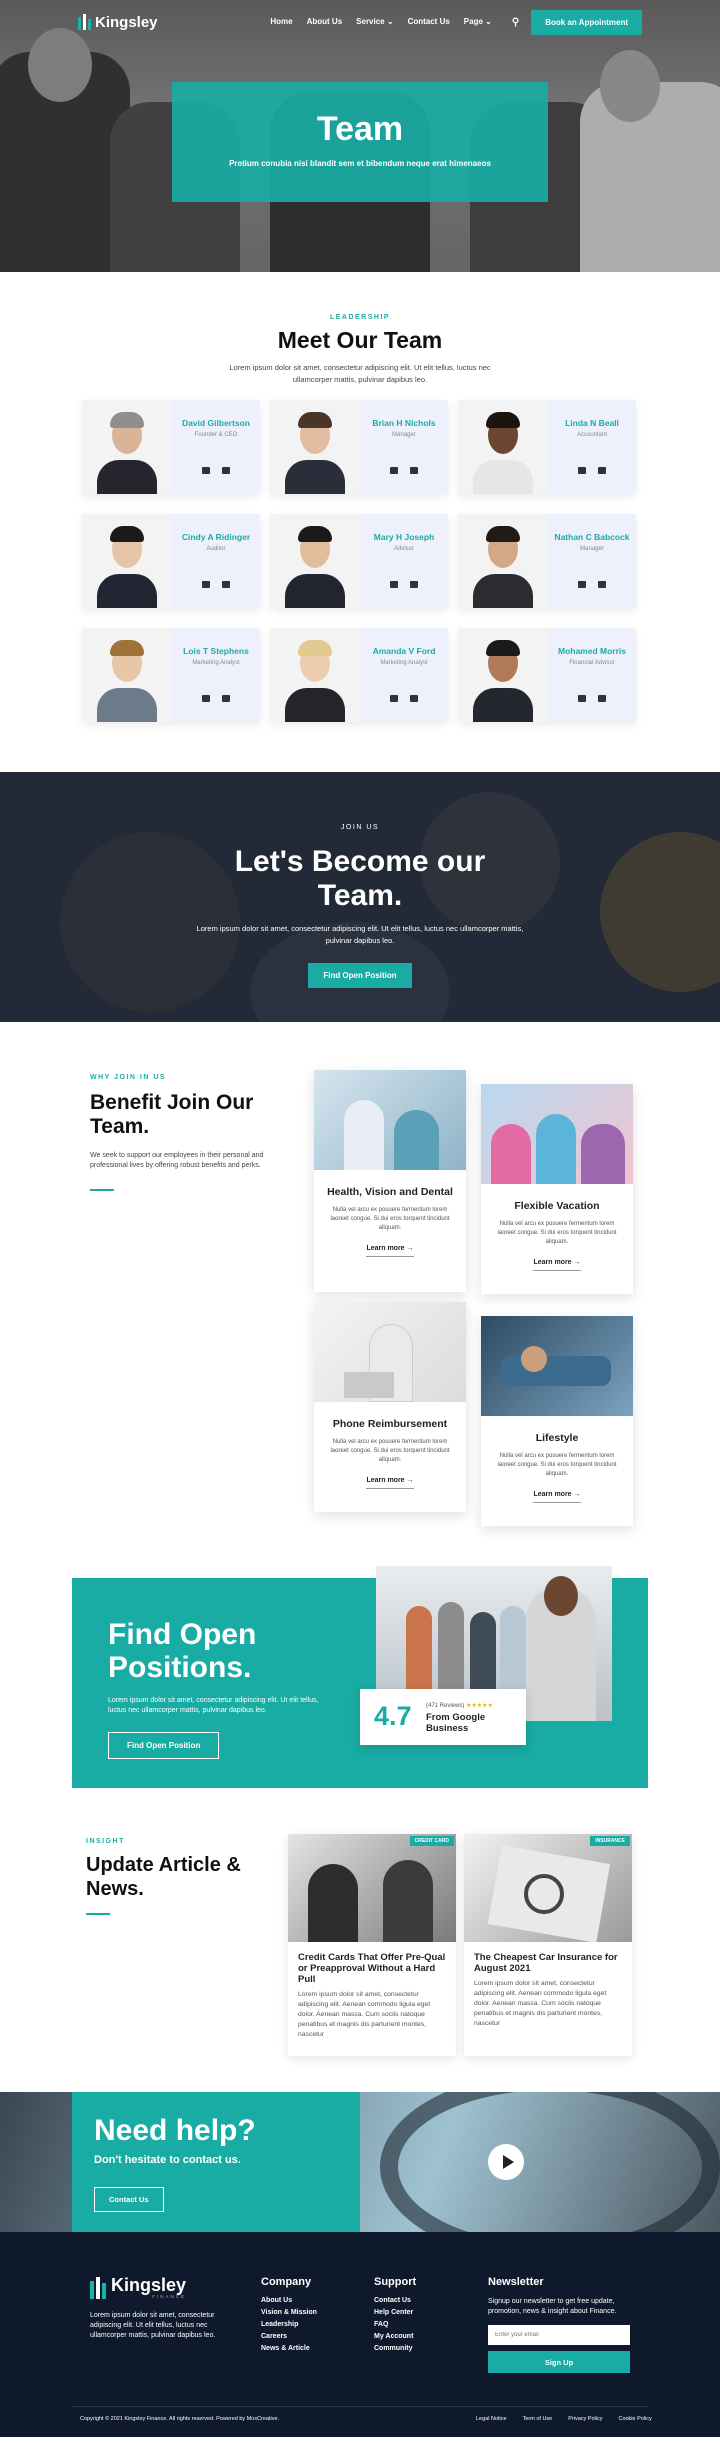 This screenshot has height=2443, width=720. I want to click on team-member-name: Cindy A Ridinger, so click(216, 537).